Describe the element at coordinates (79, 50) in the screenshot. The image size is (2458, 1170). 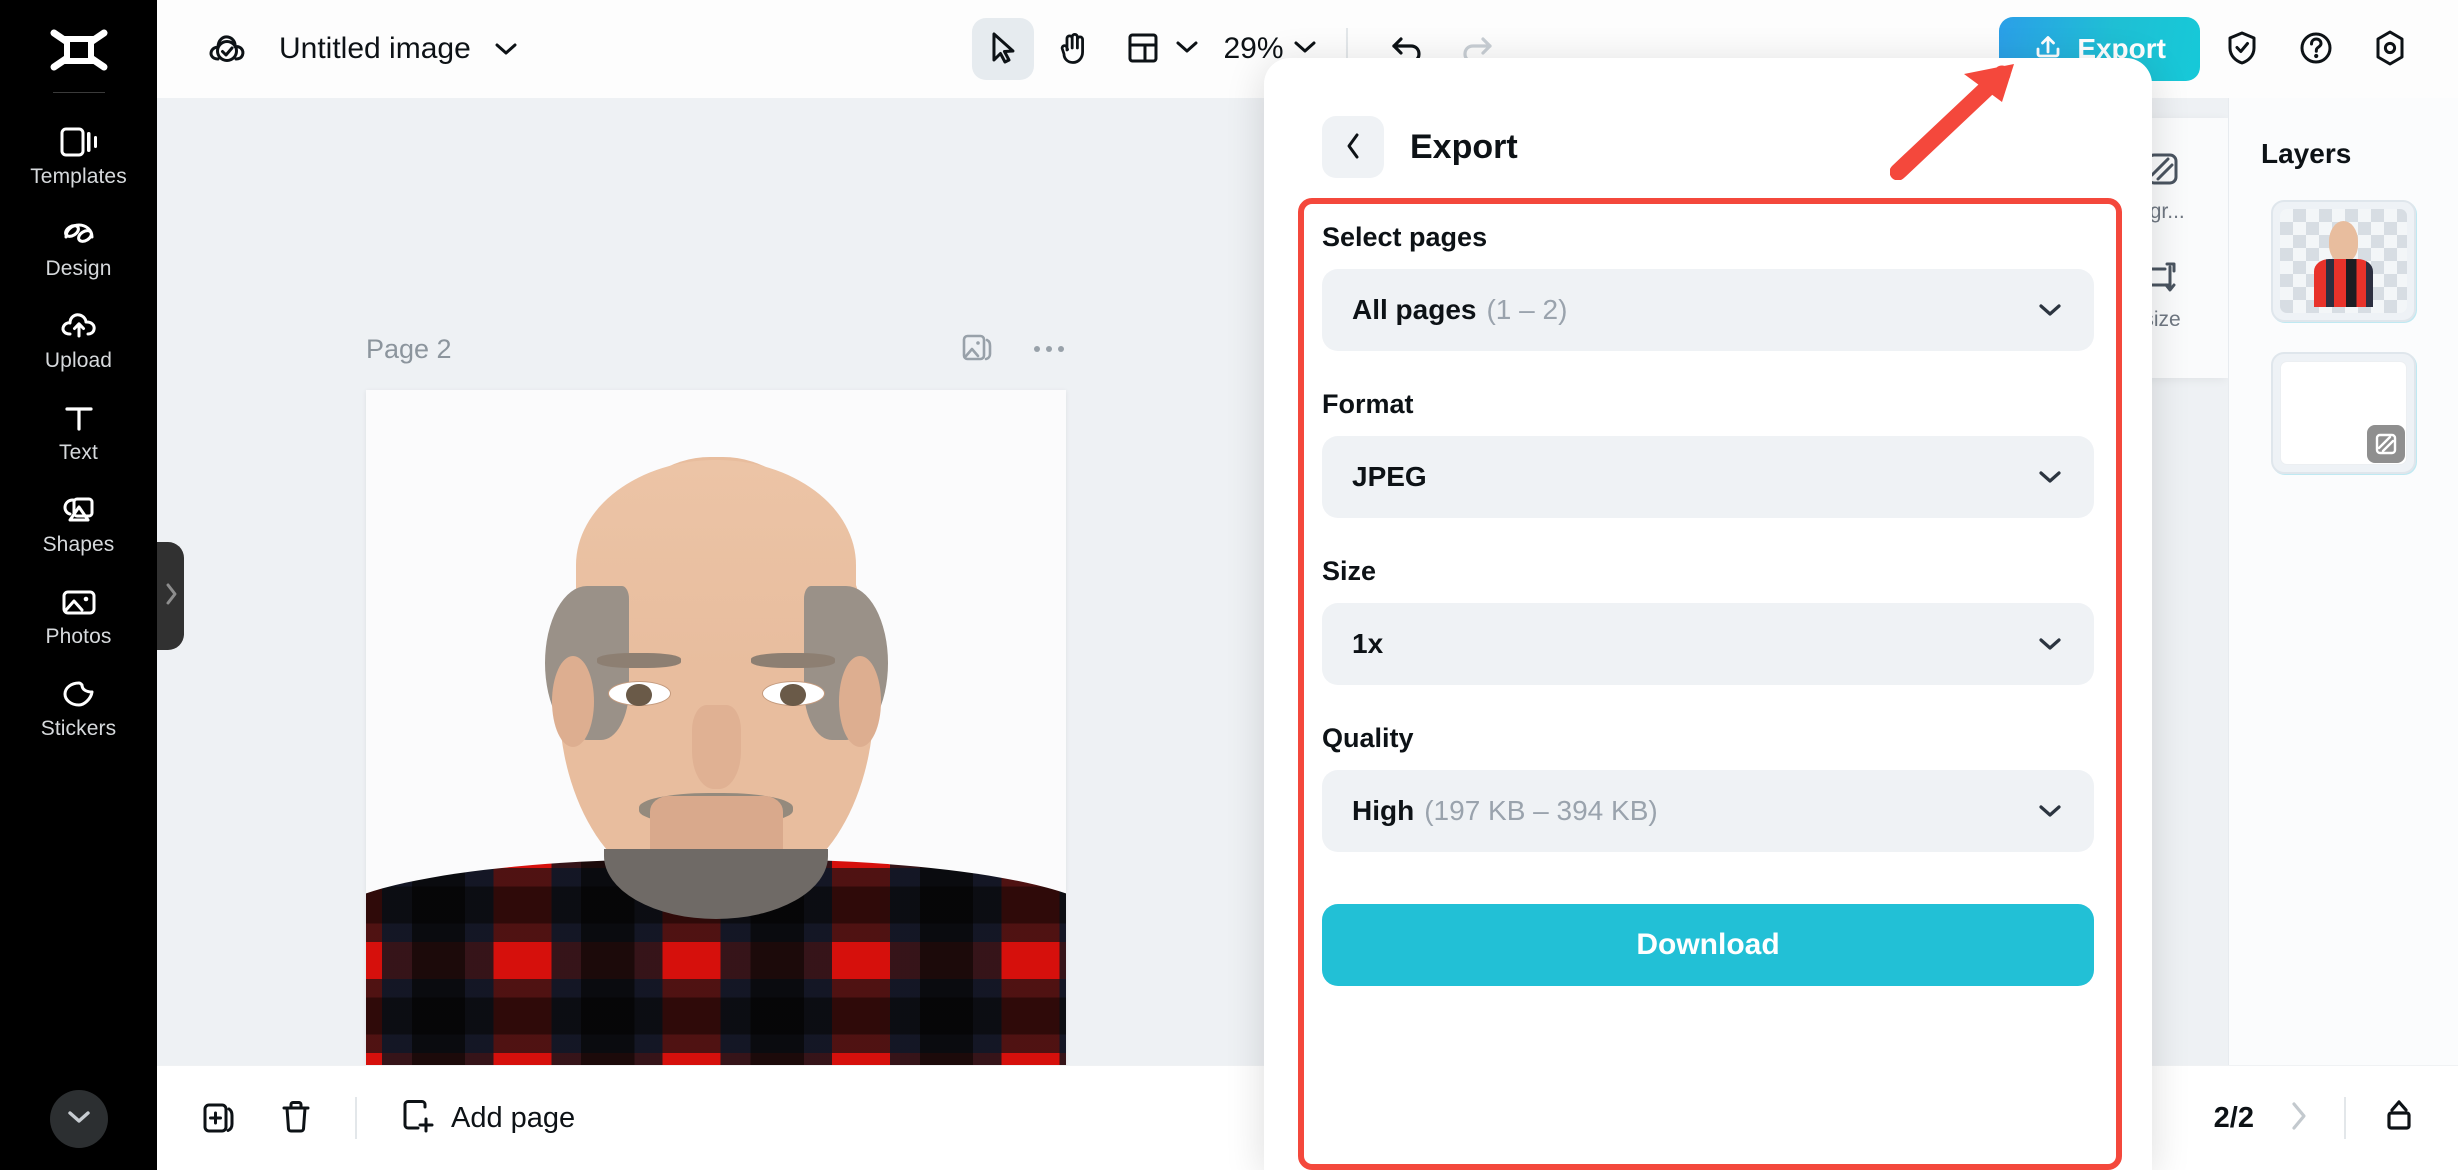
I see `capcut-logo-icon` at that location.